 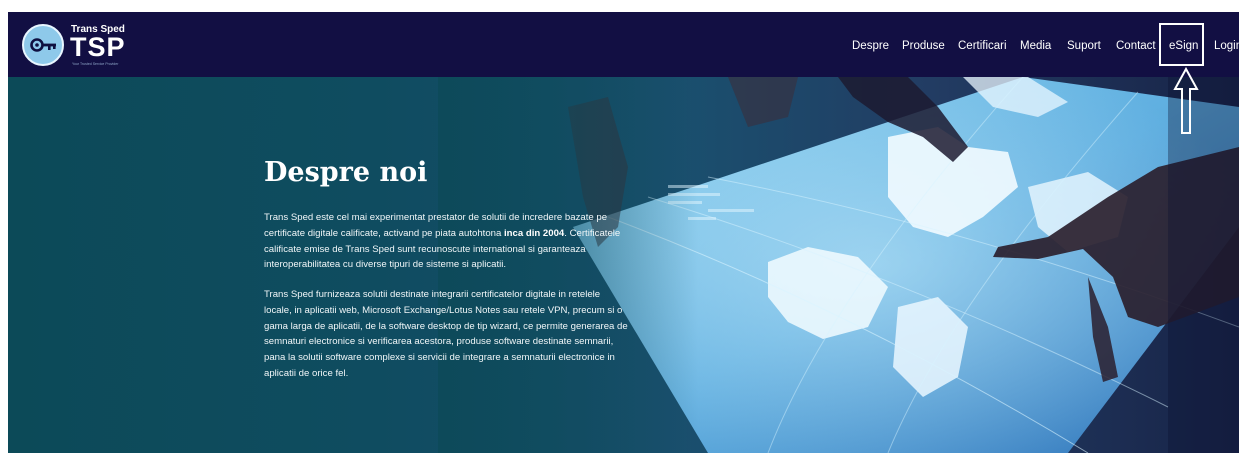 What do you see at coordinates (1226, 46) in the screenshot?
I see `nav-login: Login` at bounding box center [1226, 46].